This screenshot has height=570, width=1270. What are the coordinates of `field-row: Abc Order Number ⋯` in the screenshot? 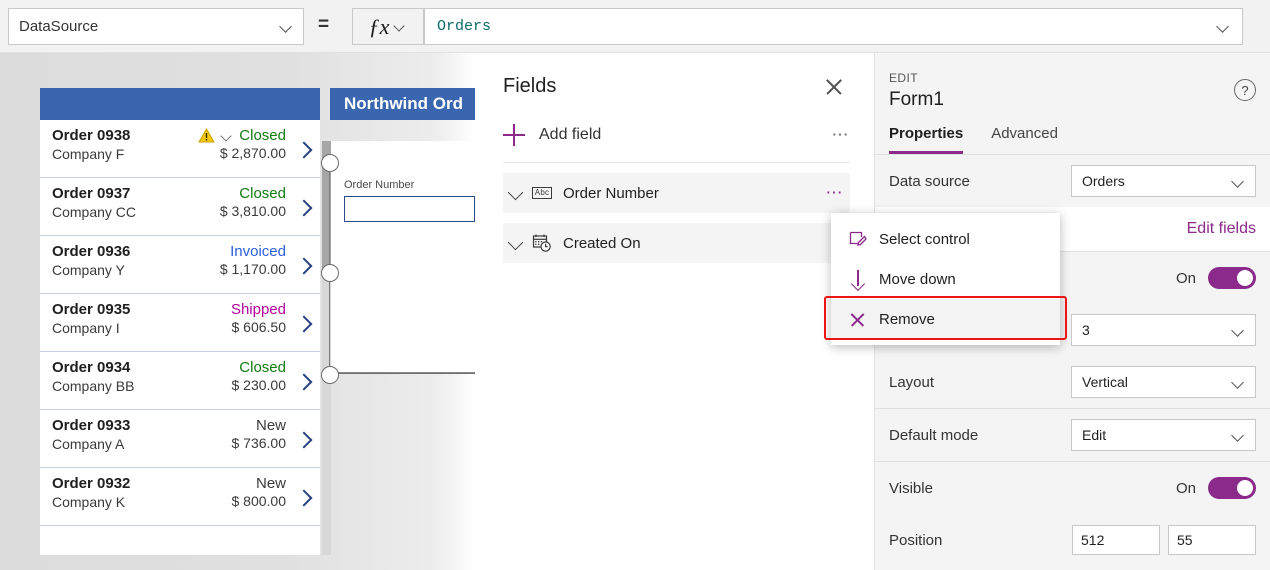 It's located at (676, 193).